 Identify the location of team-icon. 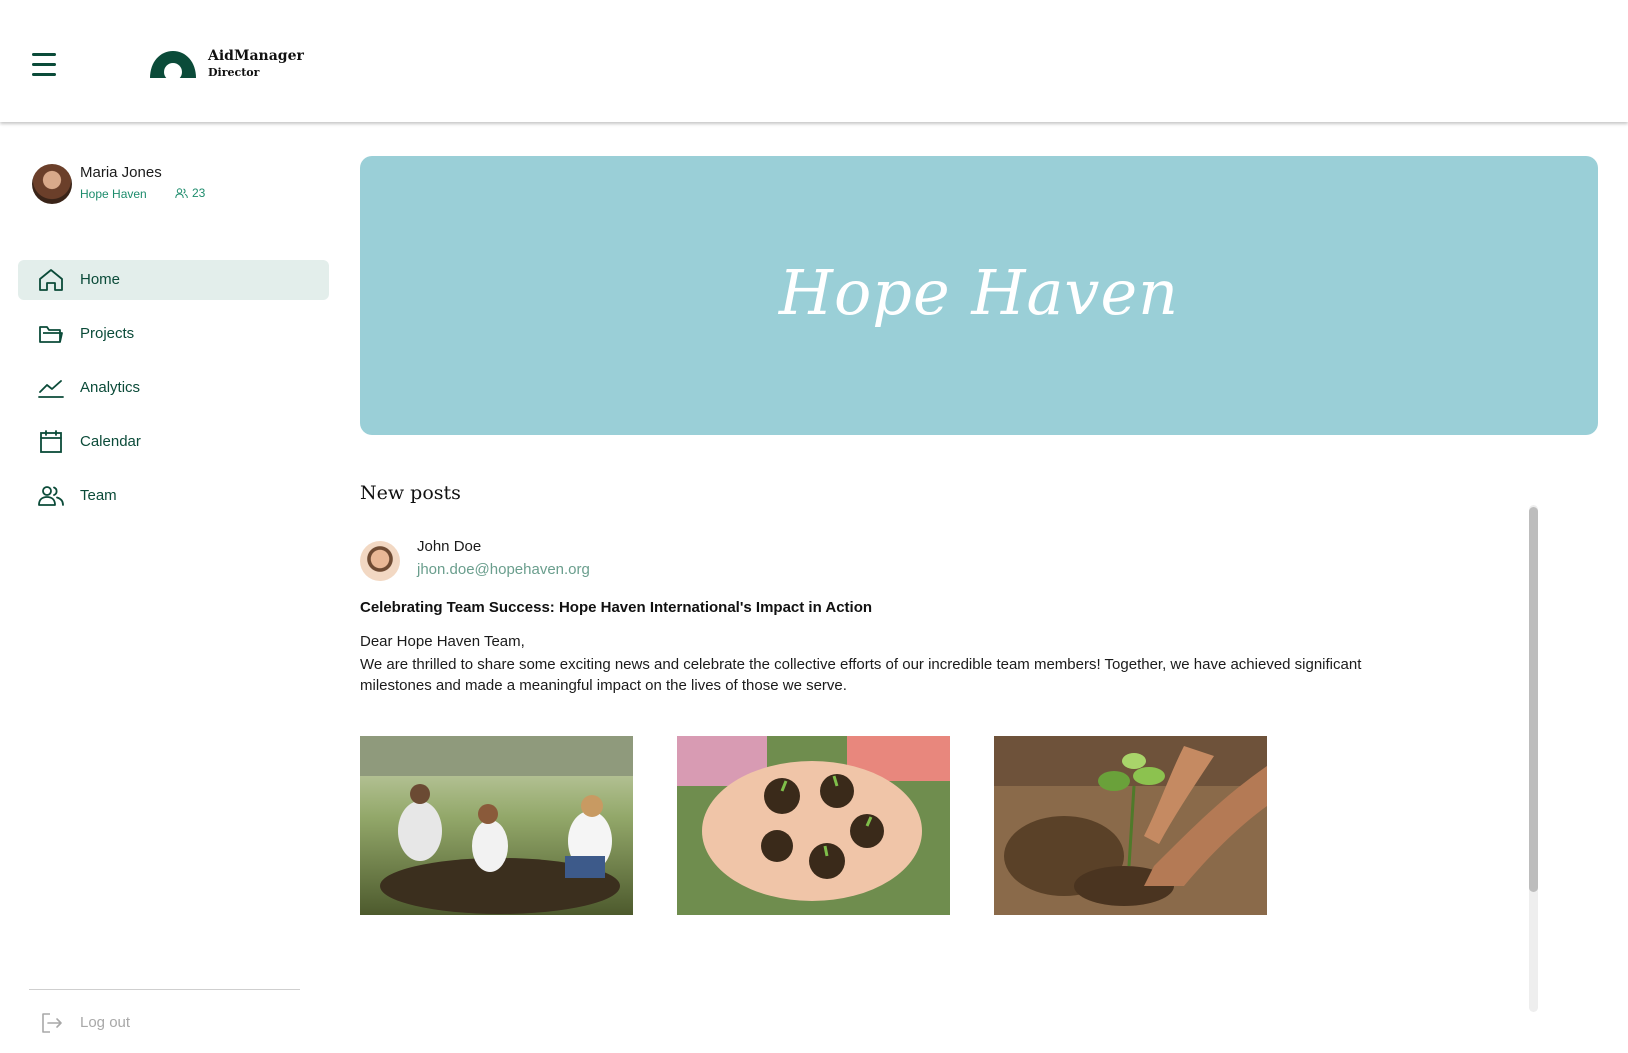
(51, 496).